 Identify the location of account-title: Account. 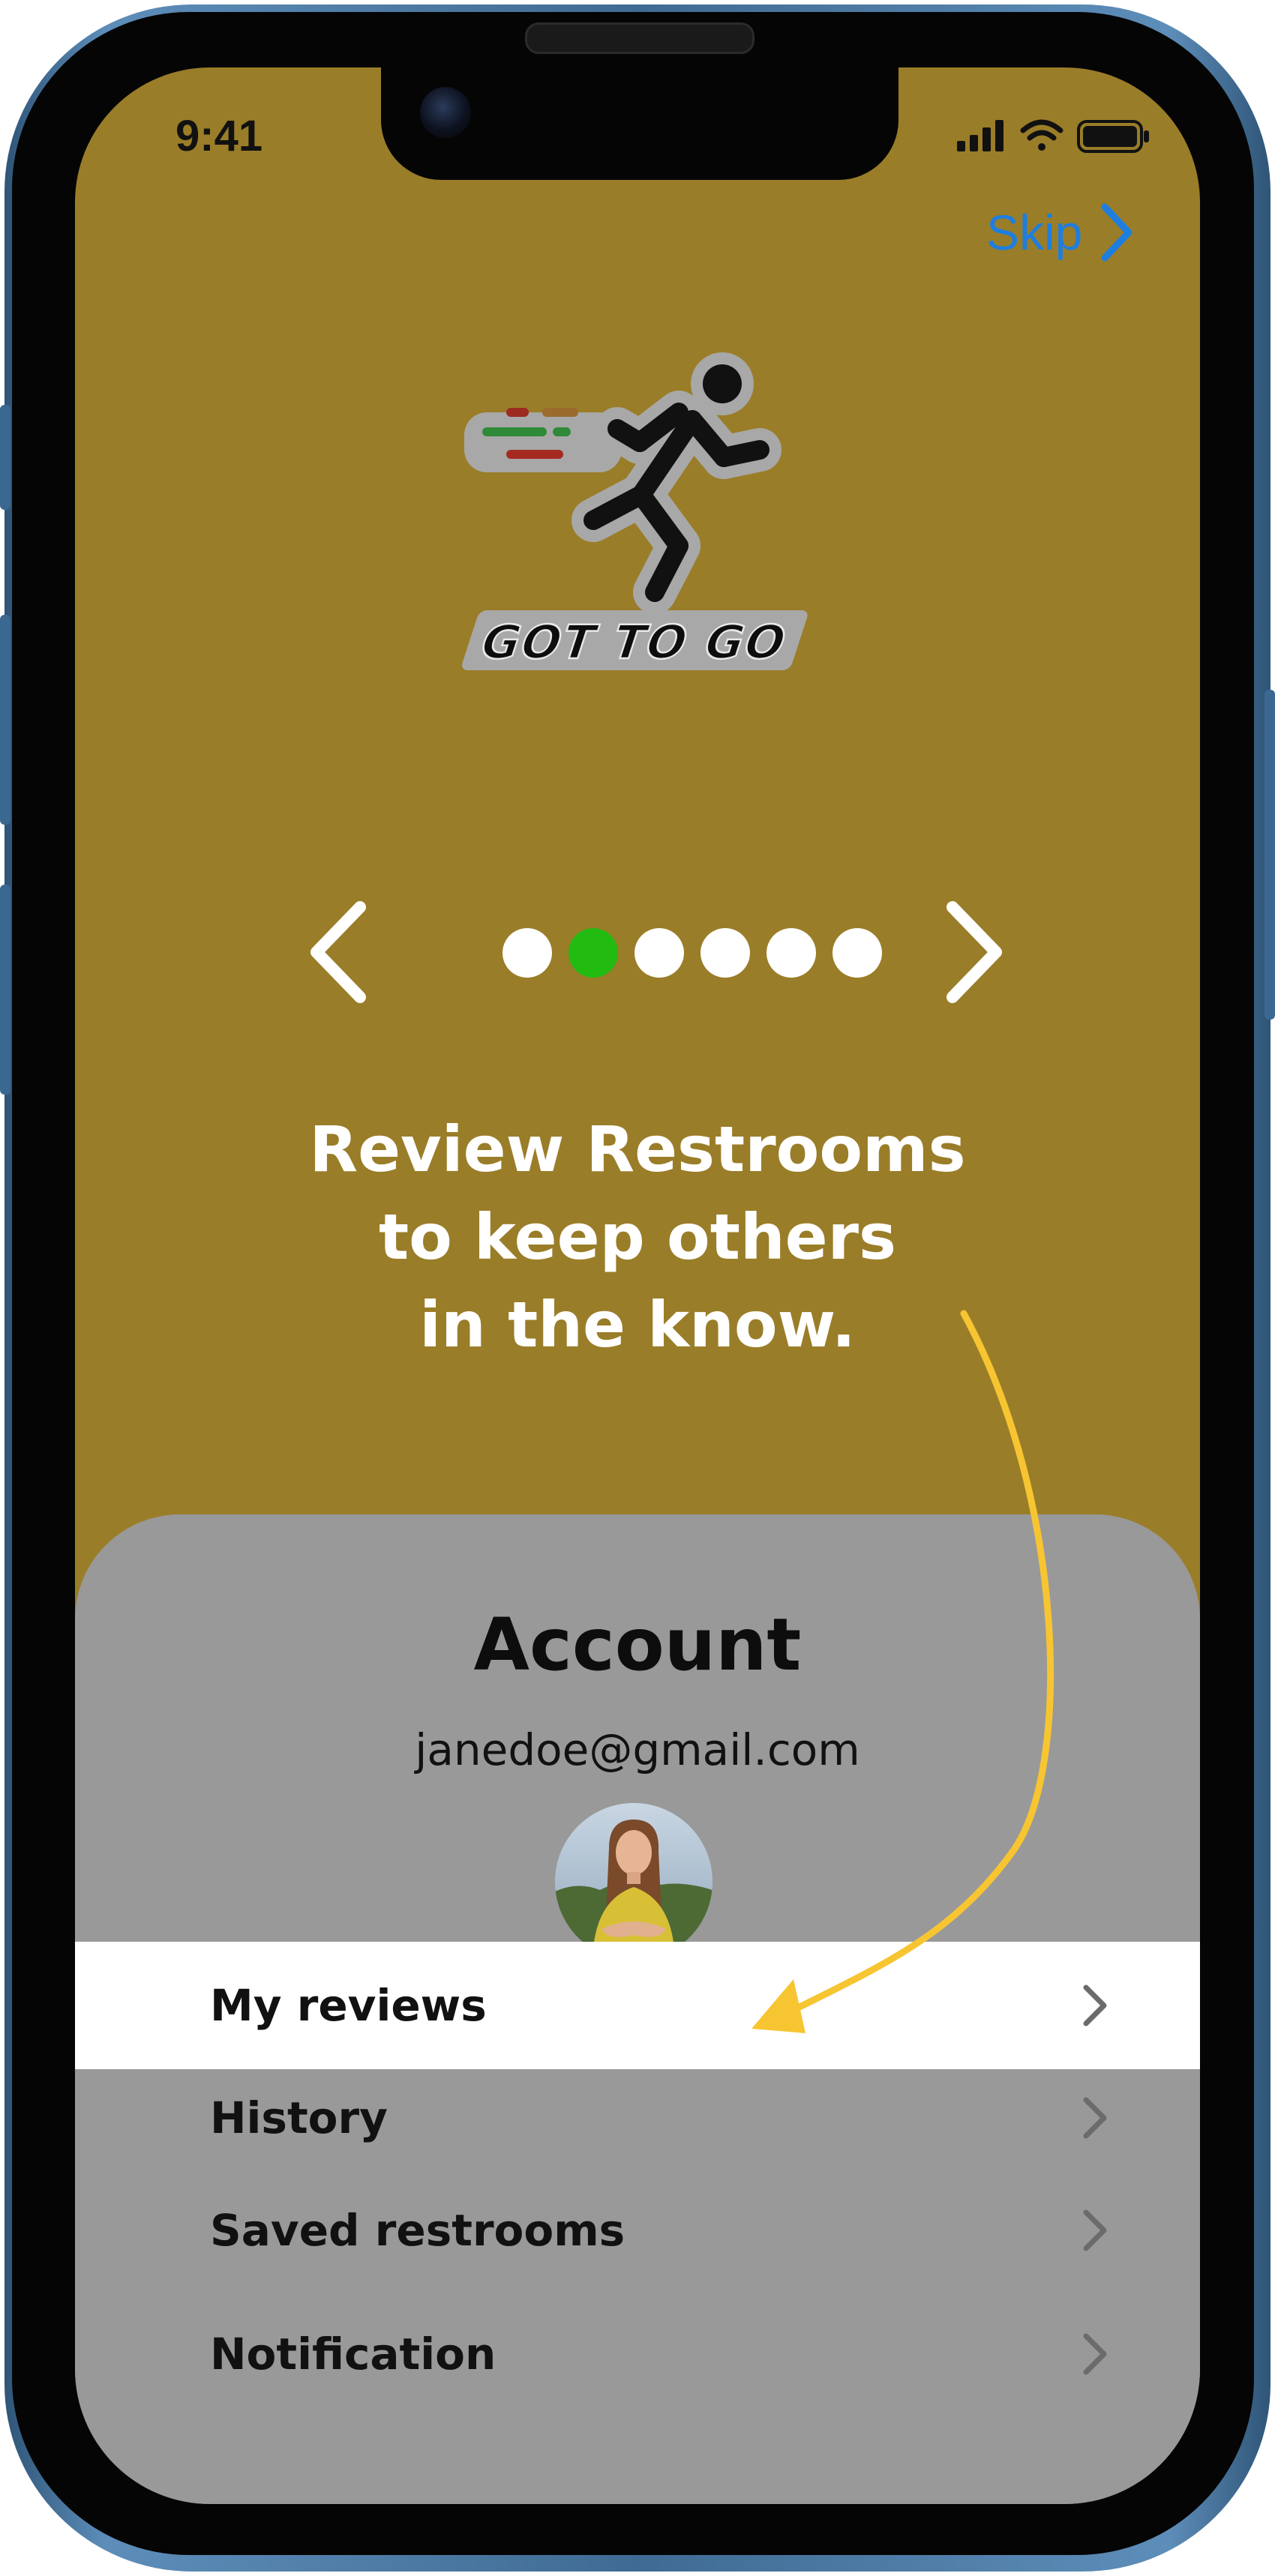
(637, 1645).